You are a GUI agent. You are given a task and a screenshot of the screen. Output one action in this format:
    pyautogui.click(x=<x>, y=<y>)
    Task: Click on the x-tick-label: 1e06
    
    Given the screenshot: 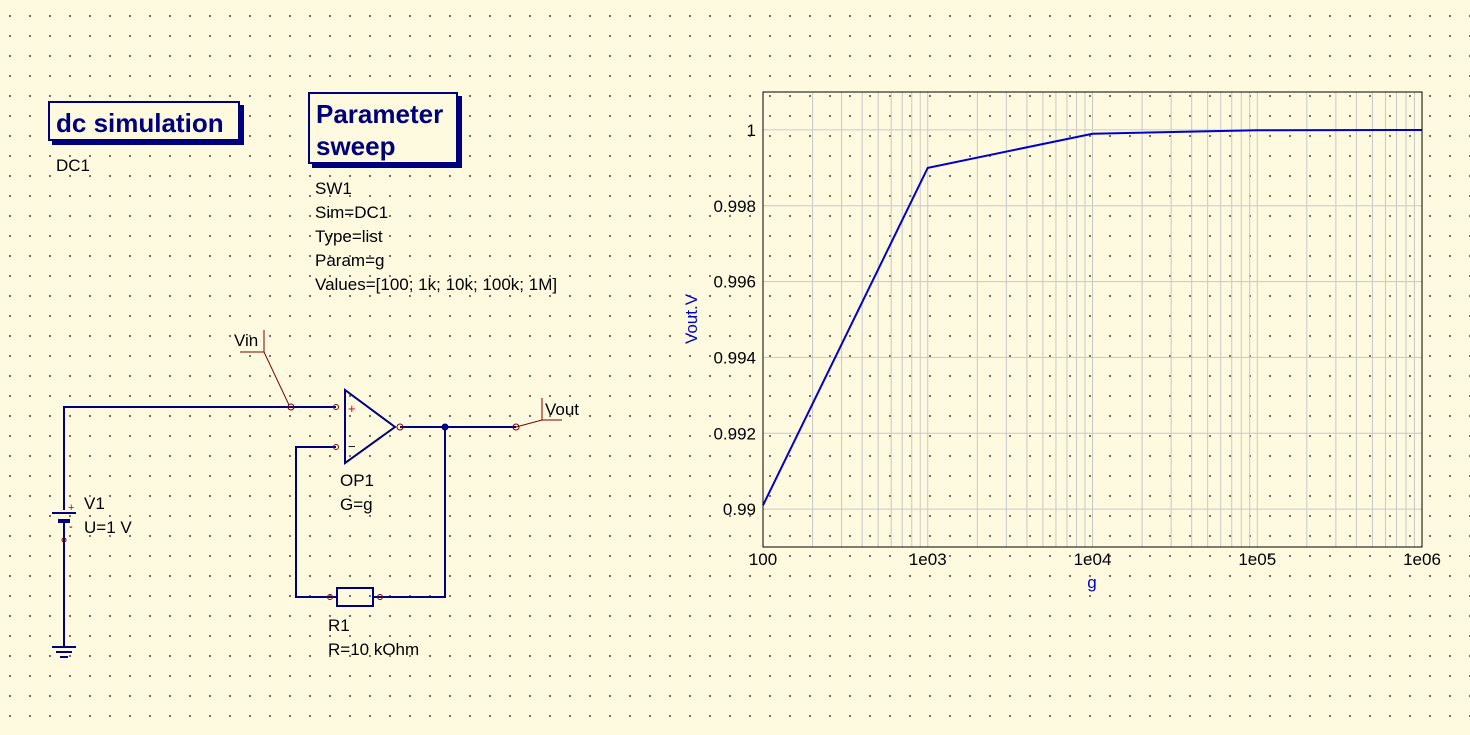 What is the action you would take?
    pyautogui.click(x=1422, y=559)
    